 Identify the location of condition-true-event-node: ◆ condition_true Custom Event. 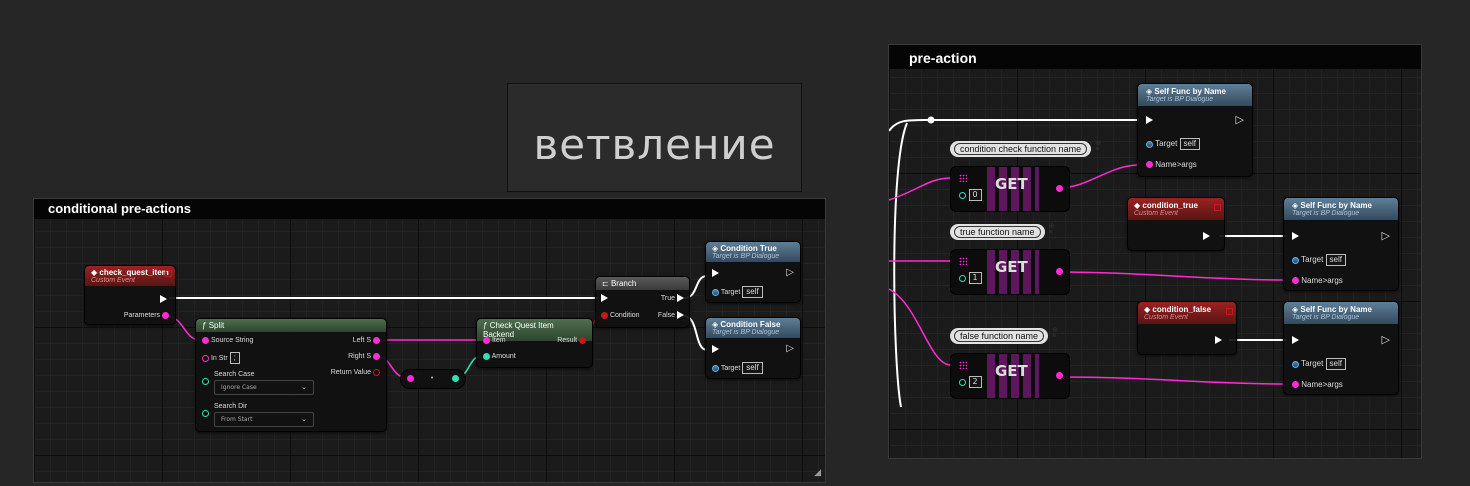
(1176, 224).